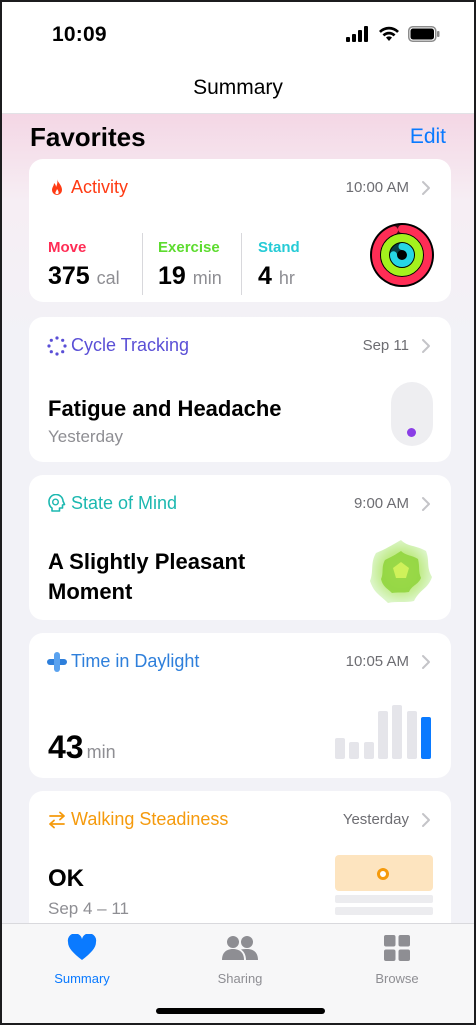 The image size is (476, 1025). I want to click on grid-icon, so click(397, 948).